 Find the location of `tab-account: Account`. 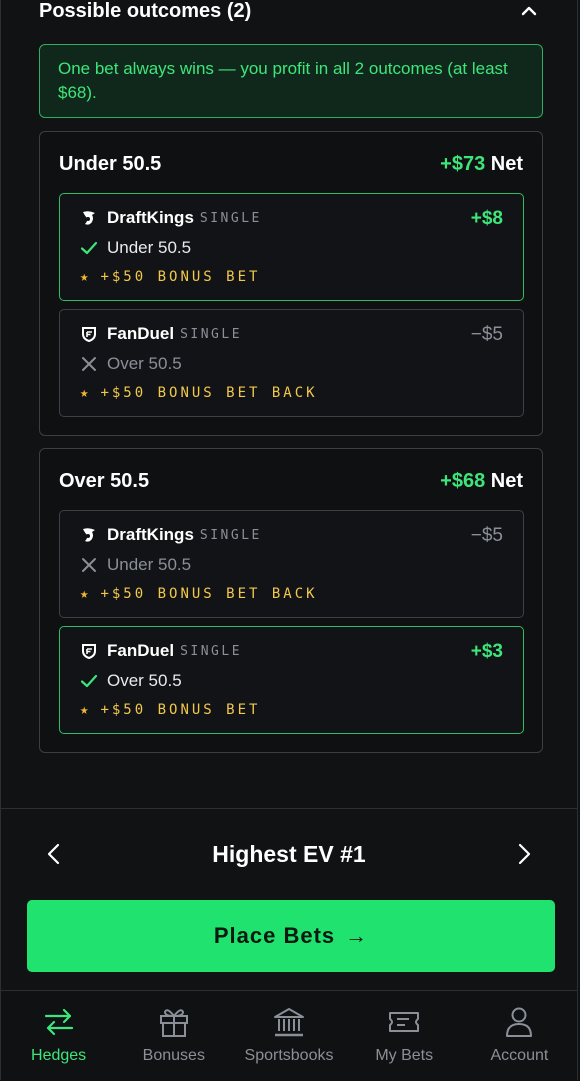

tab-account: Account is located at coordinates (519, 1036).